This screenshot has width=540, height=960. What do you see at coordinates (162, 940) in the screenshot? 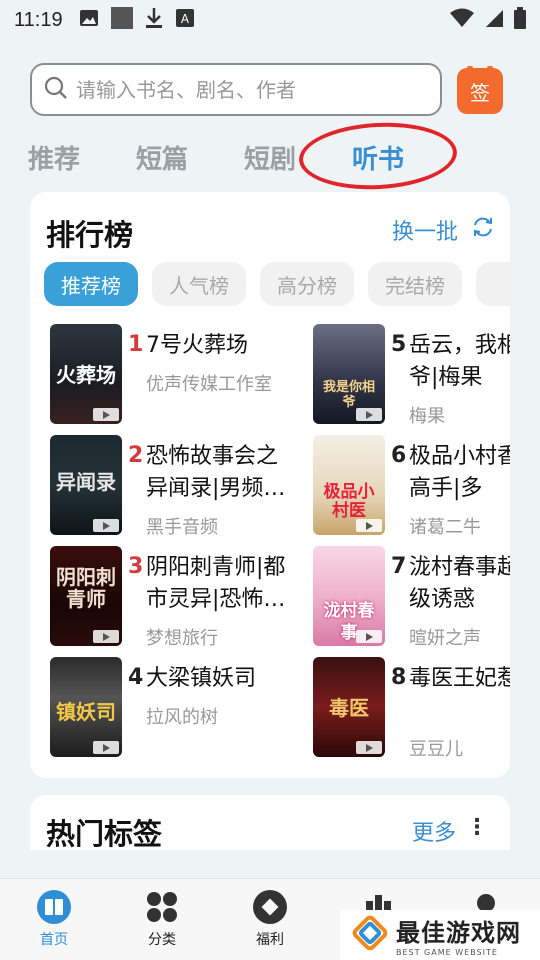
I see `nav-category-label: 分类` at bounding box center [162, 940].